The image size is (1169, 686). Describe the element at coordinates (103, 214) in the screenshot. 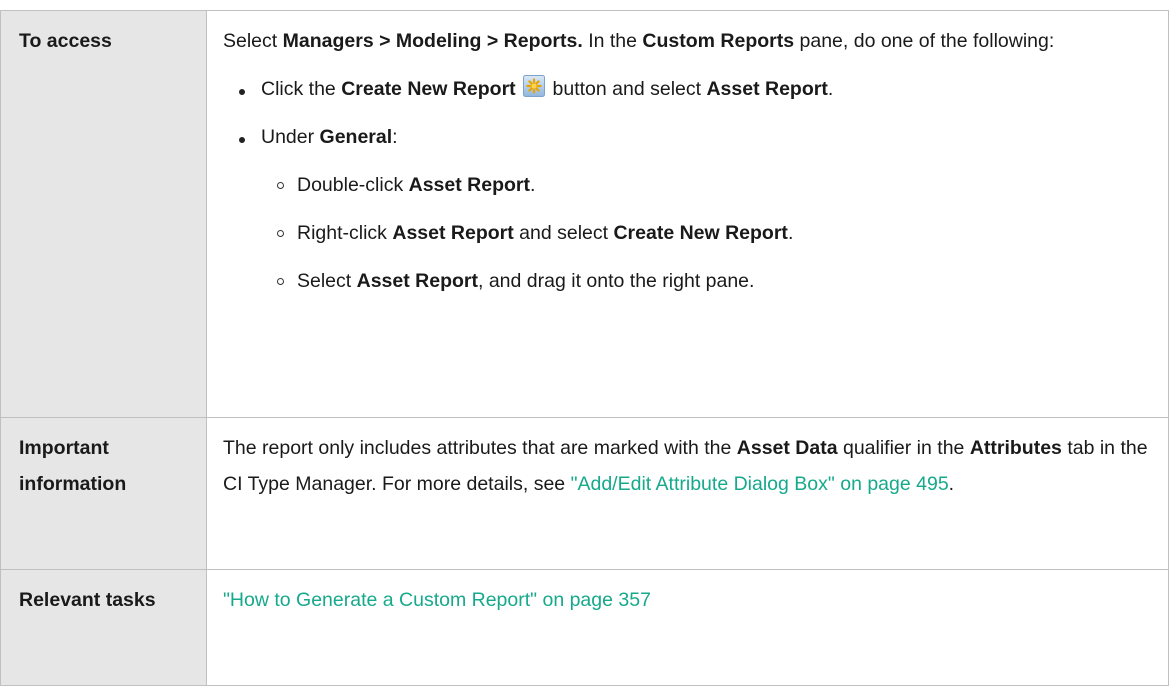

I see `row-label: To access` at that location.